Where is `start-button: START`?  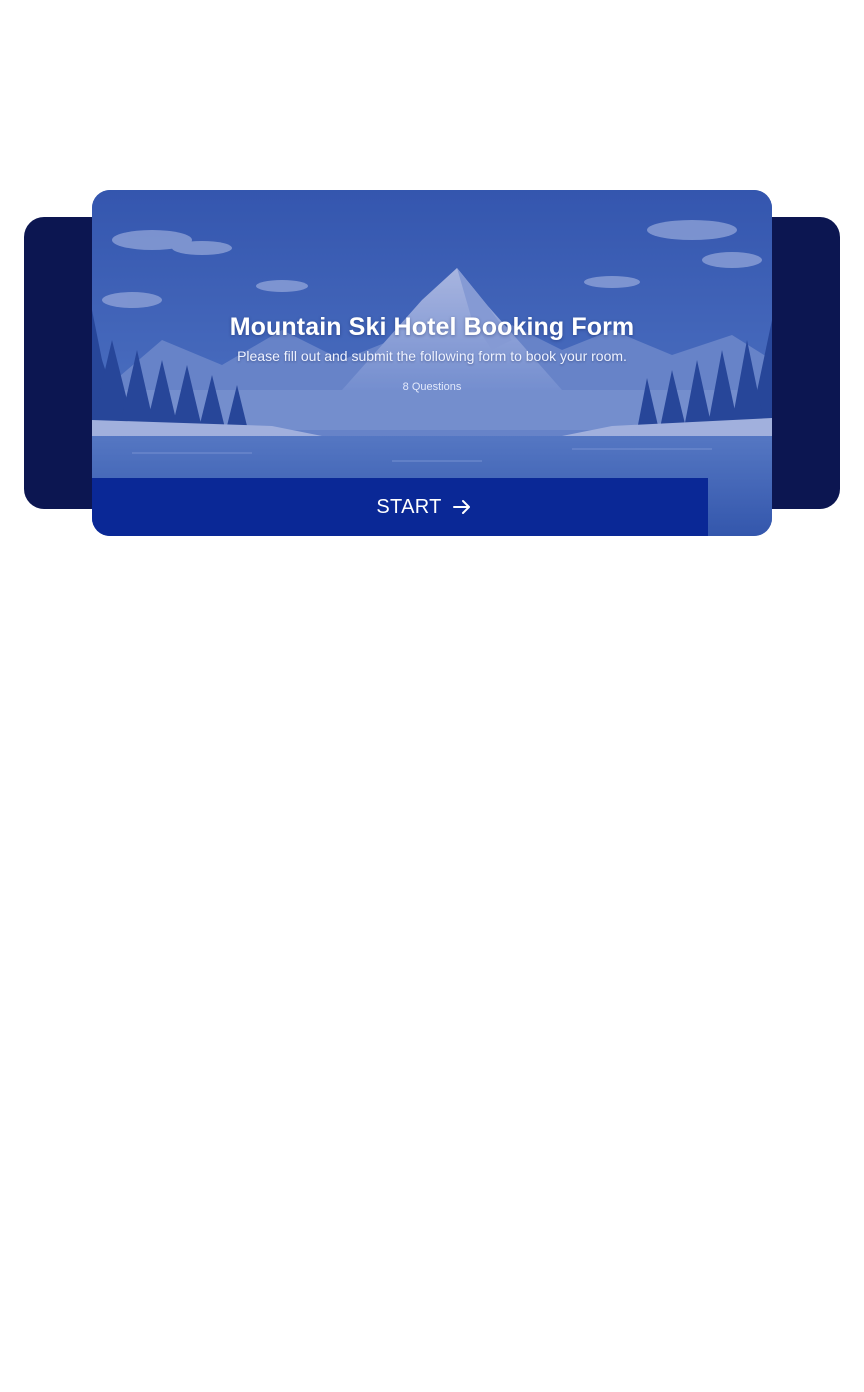
start-button: START is located at coordinates (400, 507).